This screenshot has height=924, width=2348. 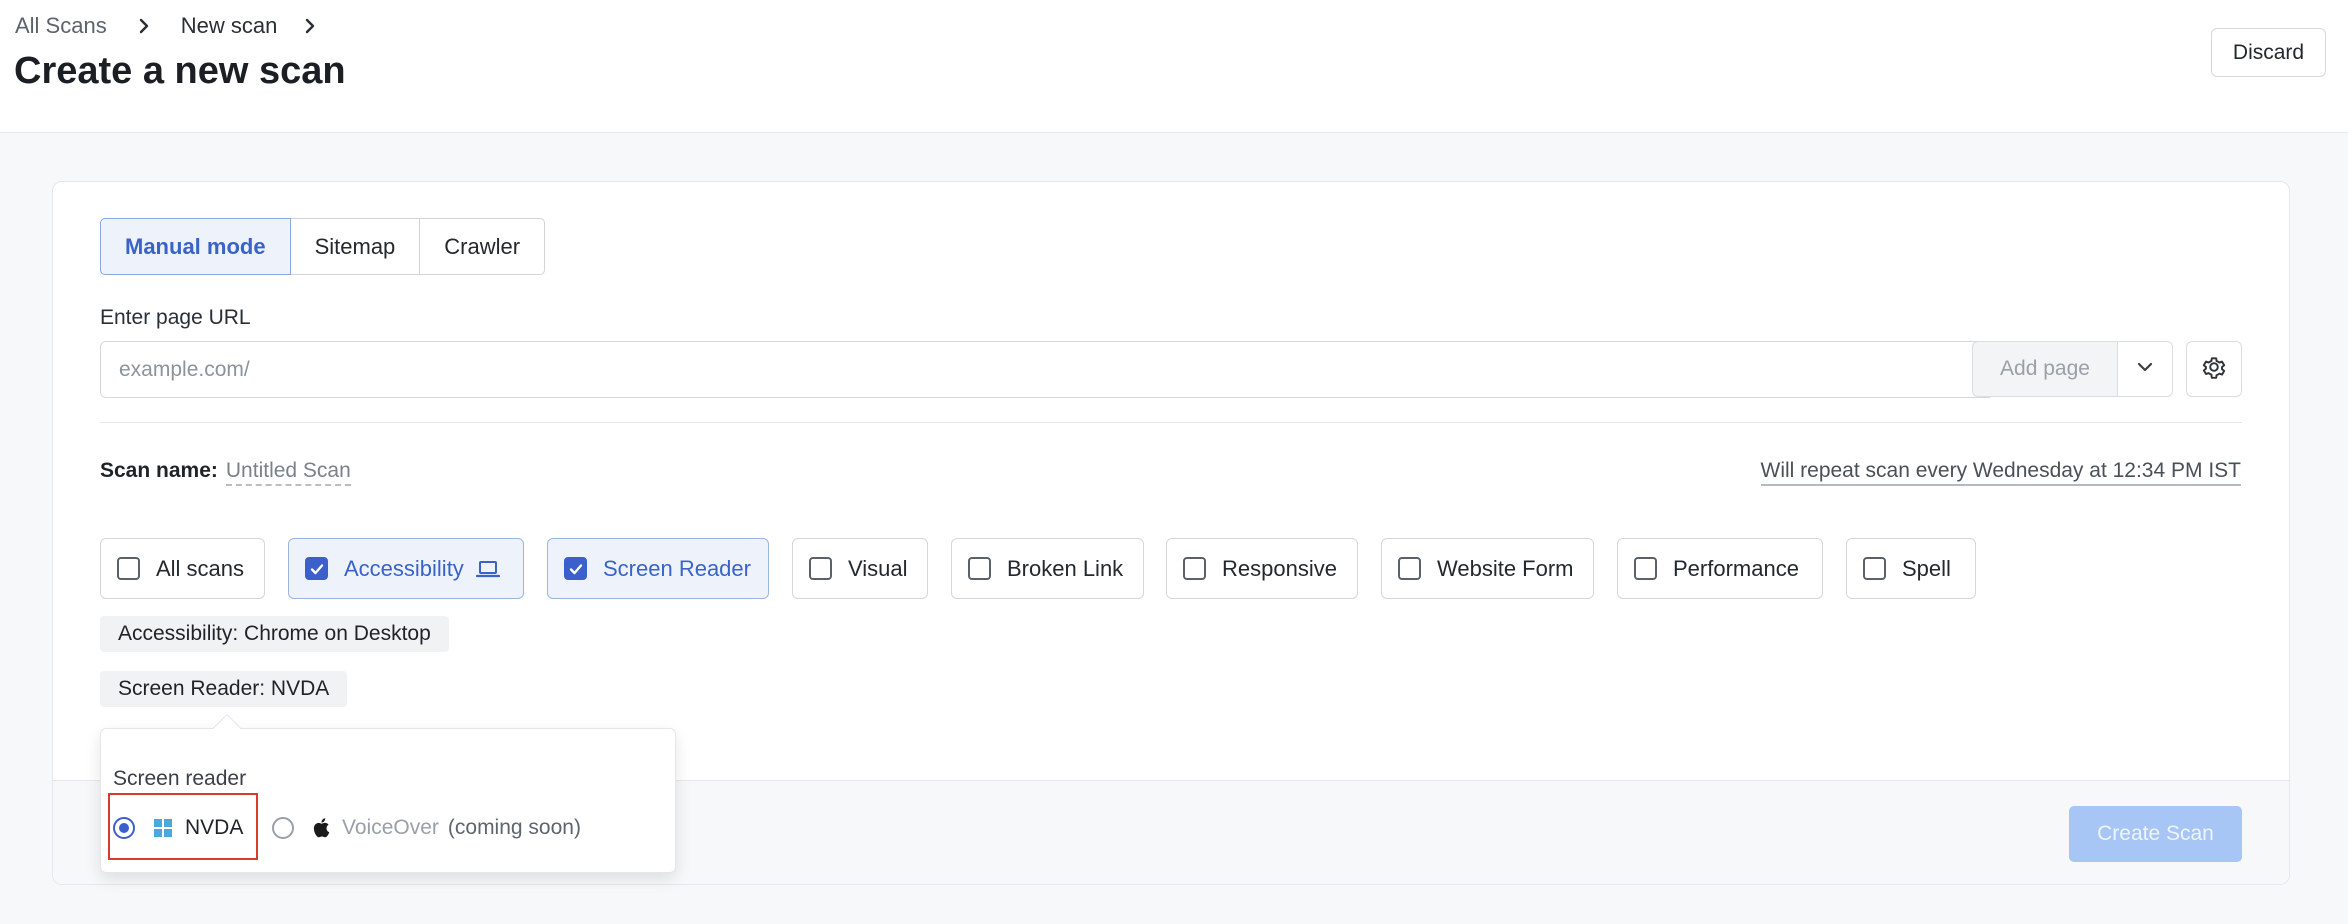 What do you see at coordinates (159, 470) in the screenshot?
I see `scan-name-label: Scan name:` at bounding box center [159, 470].